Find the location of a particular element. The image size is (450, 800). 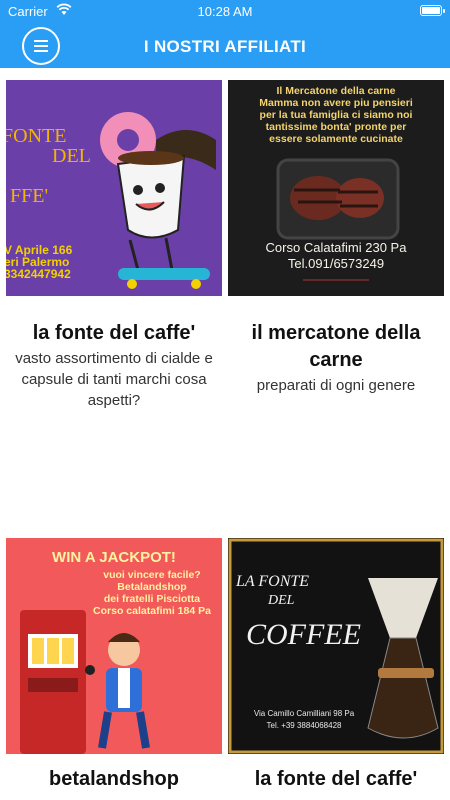

affiliate-name: il mercatone della carne is located at coordinates (336, 346).